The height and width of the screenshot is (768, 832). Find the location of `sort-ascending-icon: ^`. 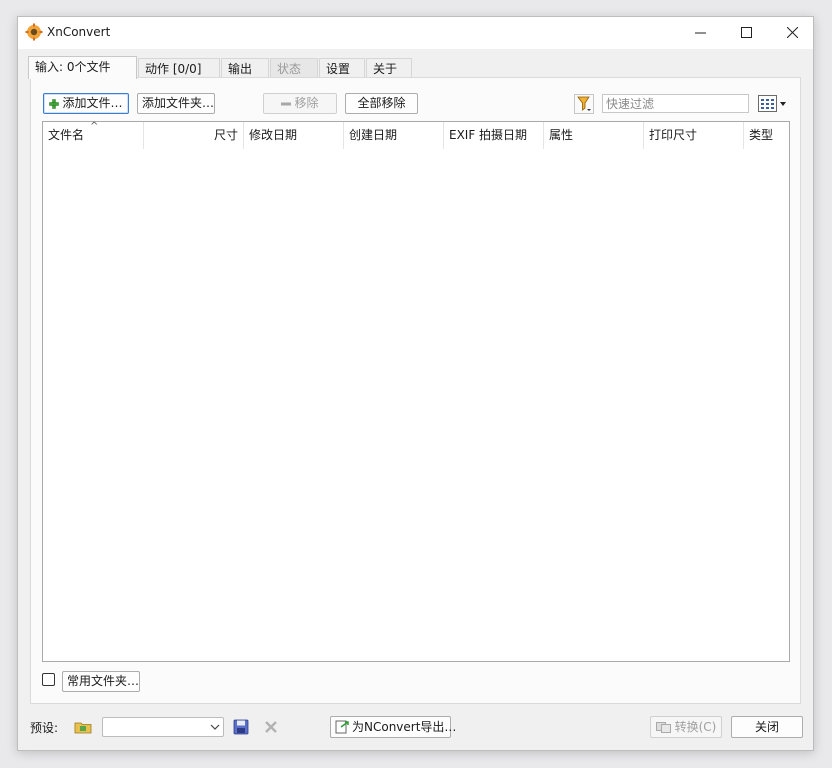

sort-ascending-icon: ^ is located at coordinates (94, 126).